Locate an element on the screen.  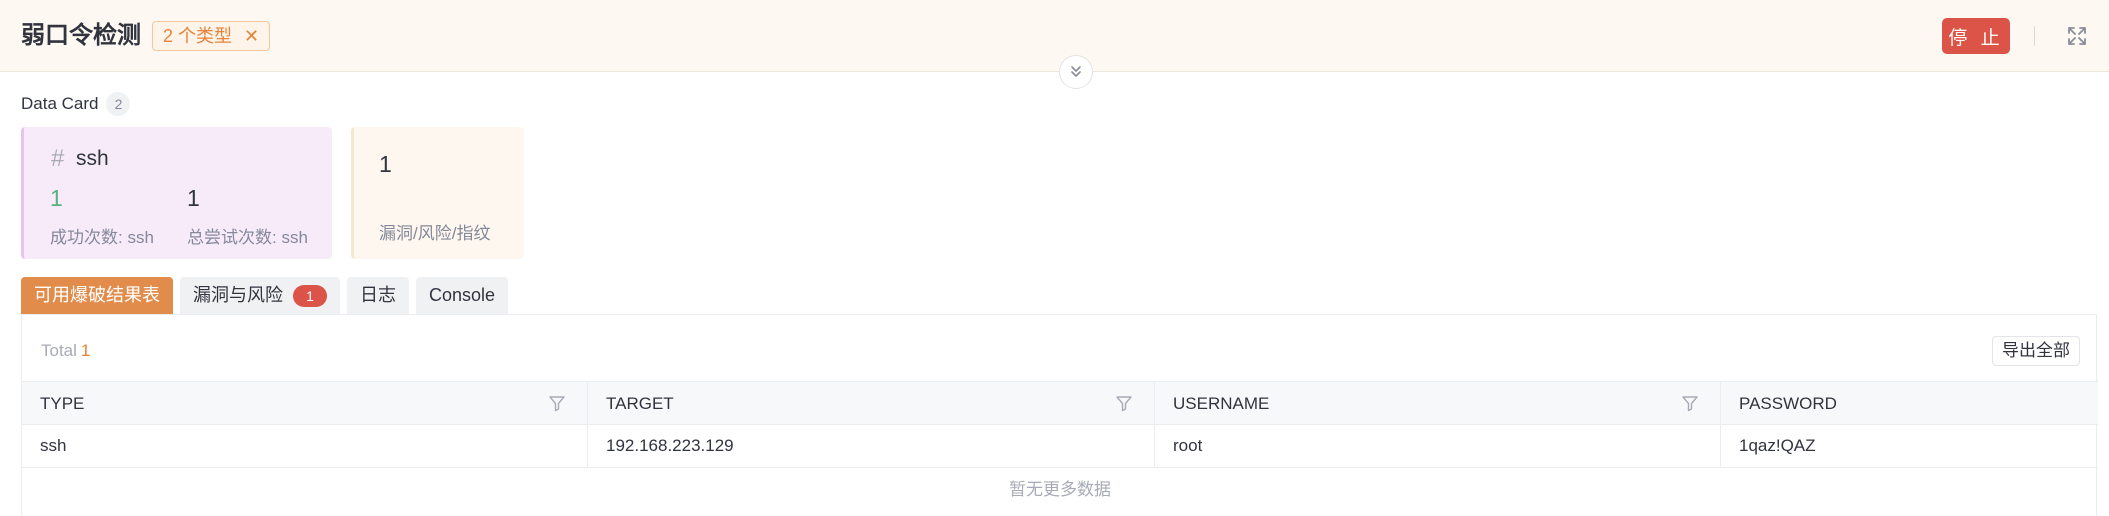
cell-username: root is located at coordinates (1438, 446).